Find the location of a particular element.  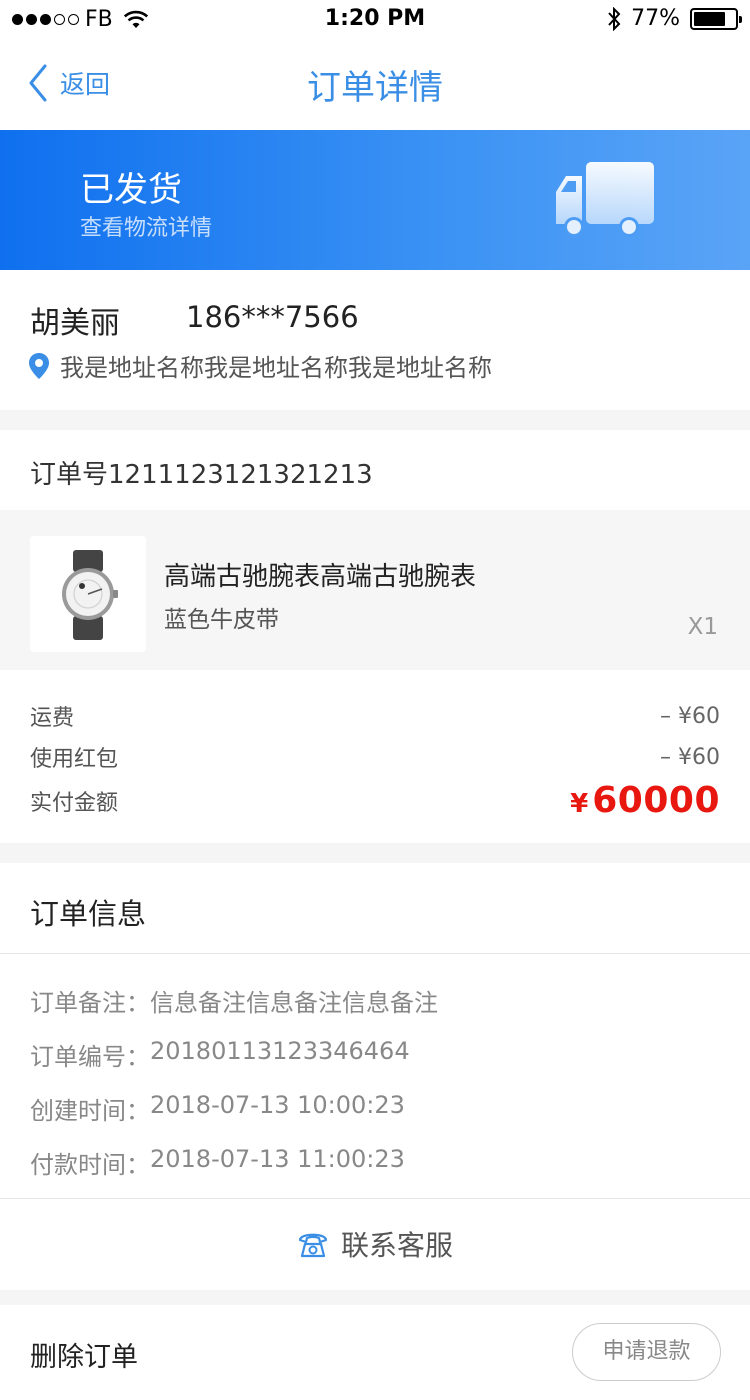

info-row-remark: 订单备注： 信息备注信息备注信息备注 is located at coordinates (234, 1000).